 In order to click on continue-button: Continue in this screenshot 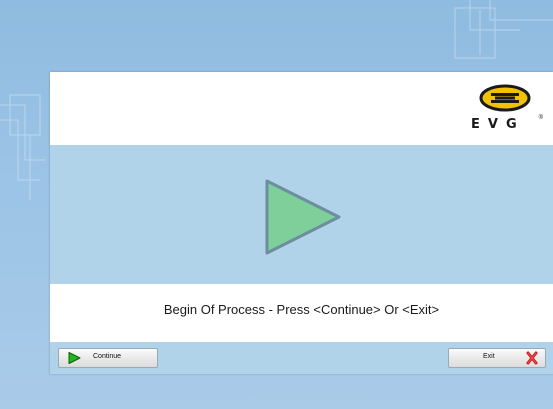, I will do `click(108, 358)`.